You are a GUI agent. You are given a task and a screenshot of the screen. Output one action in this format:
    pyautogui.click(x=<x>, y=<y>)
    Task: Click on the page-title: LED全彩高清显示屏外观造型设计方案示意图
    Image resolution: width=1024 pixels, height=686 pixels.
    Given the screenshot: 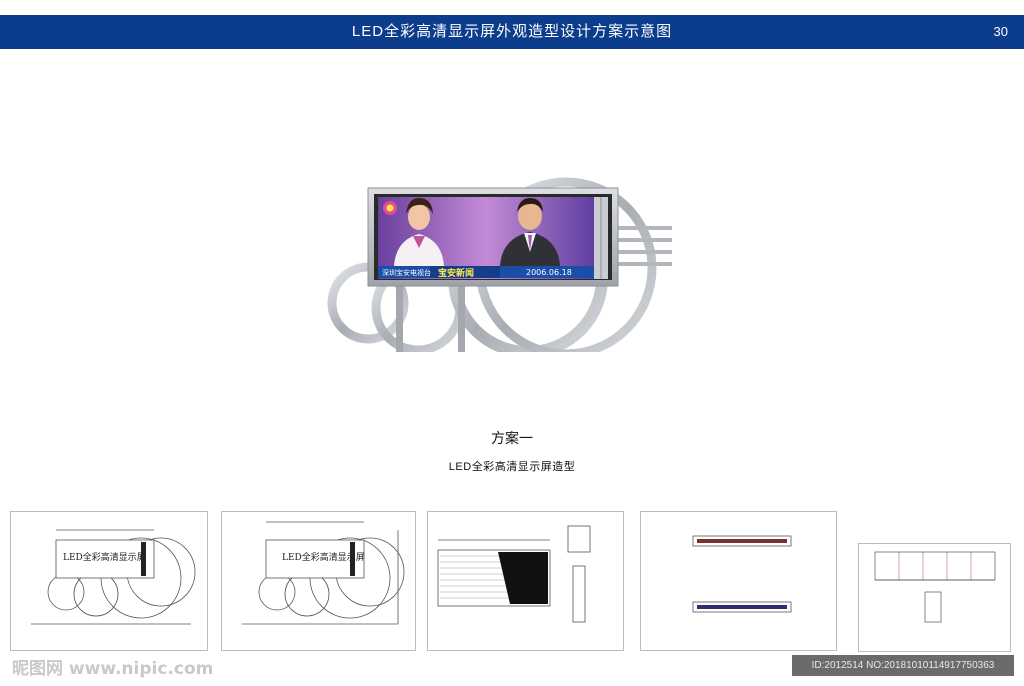 What is the action you would take?
    pyautogui.click(x=512, y=31)
    